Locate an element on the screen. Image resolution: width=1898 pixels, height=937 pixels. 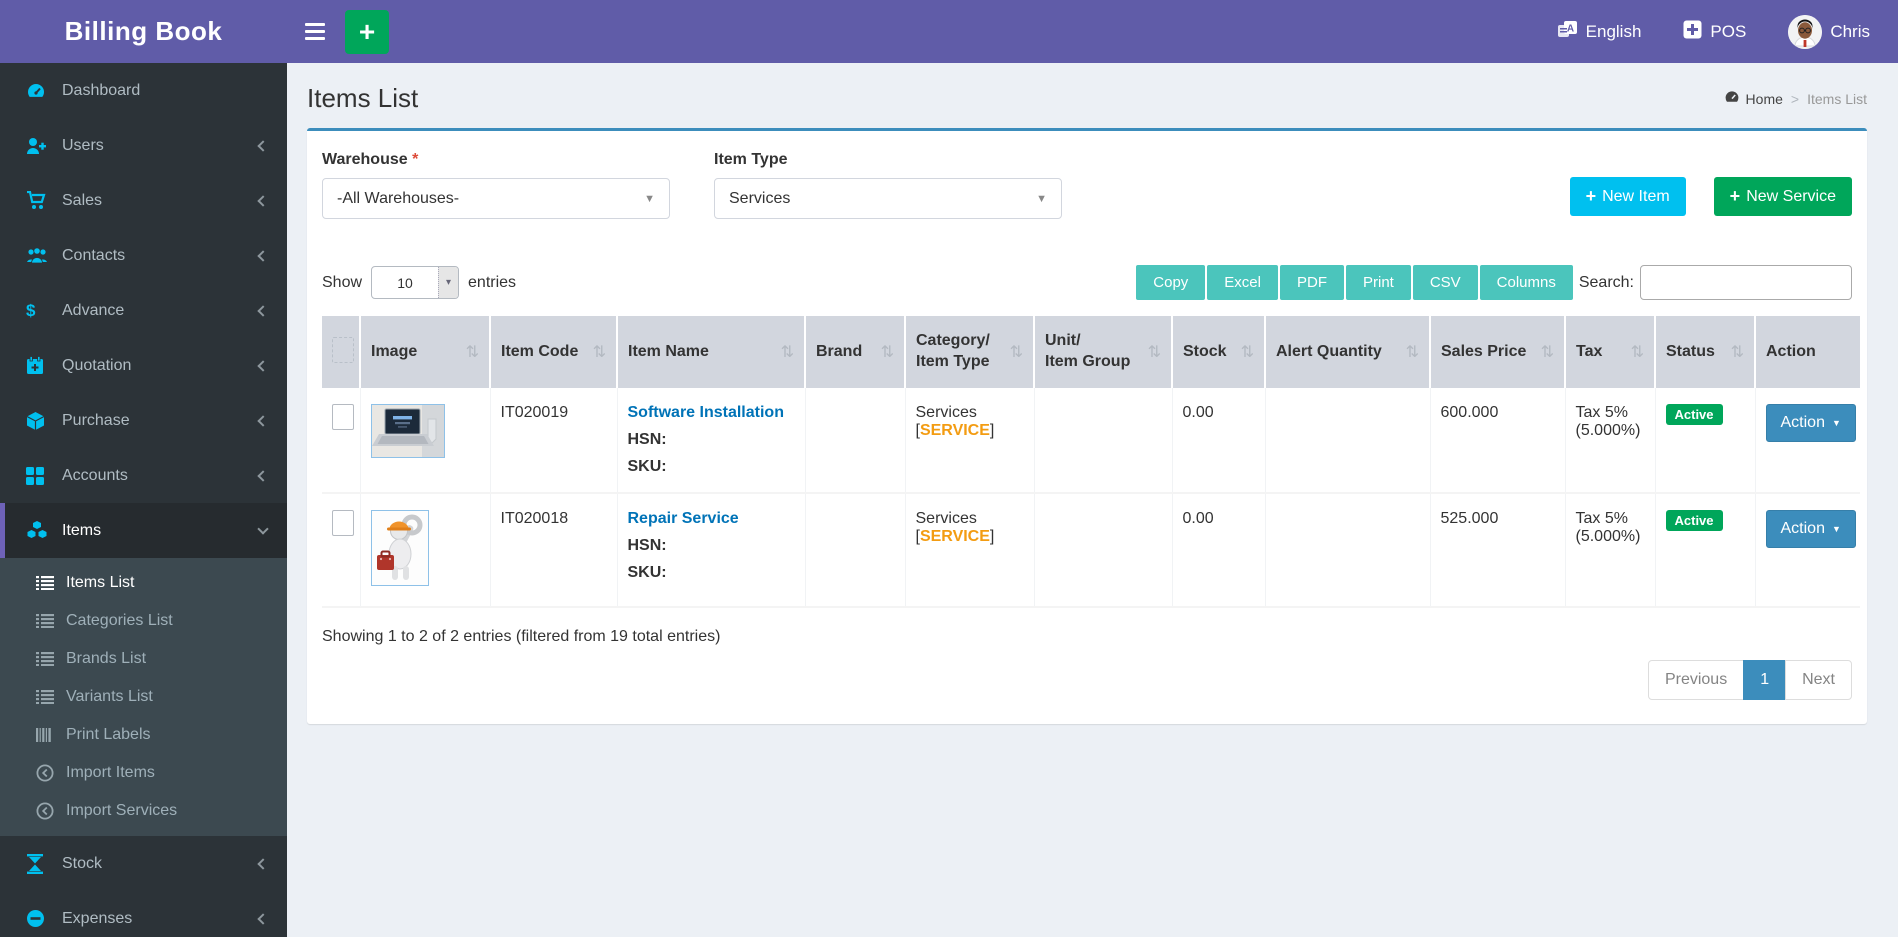
quick-add-button: + is located at coordinates (367, 31).